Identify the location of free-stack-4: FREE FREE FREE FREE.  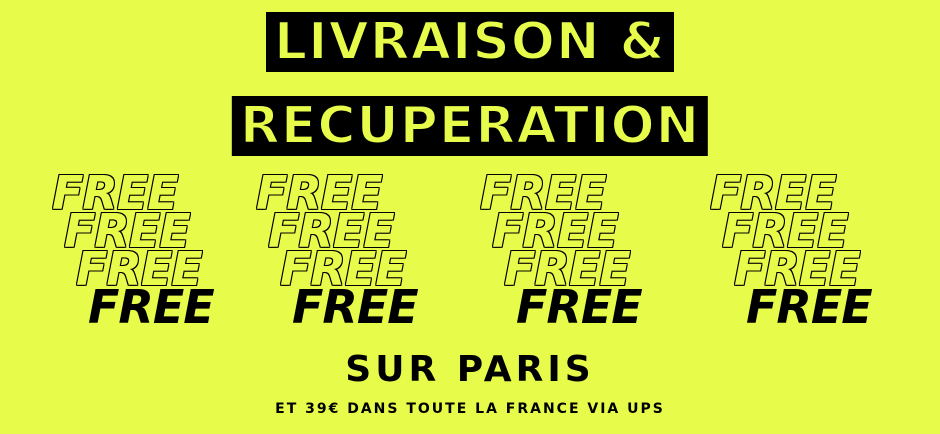
(810, 252).